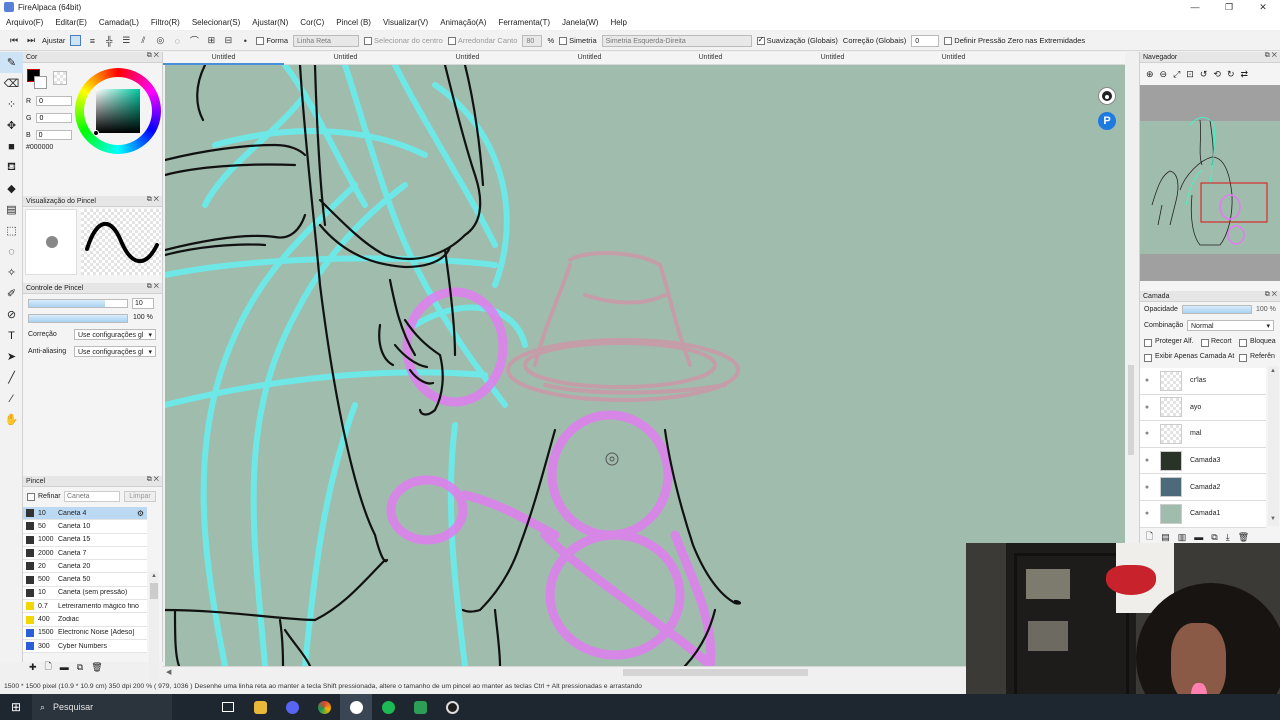 The image size is (1280, 720). Describe the element at coordinates (115, 351) in the screenshot. I see `antialias-dropdown: Use configurações gl ▾` at that location.